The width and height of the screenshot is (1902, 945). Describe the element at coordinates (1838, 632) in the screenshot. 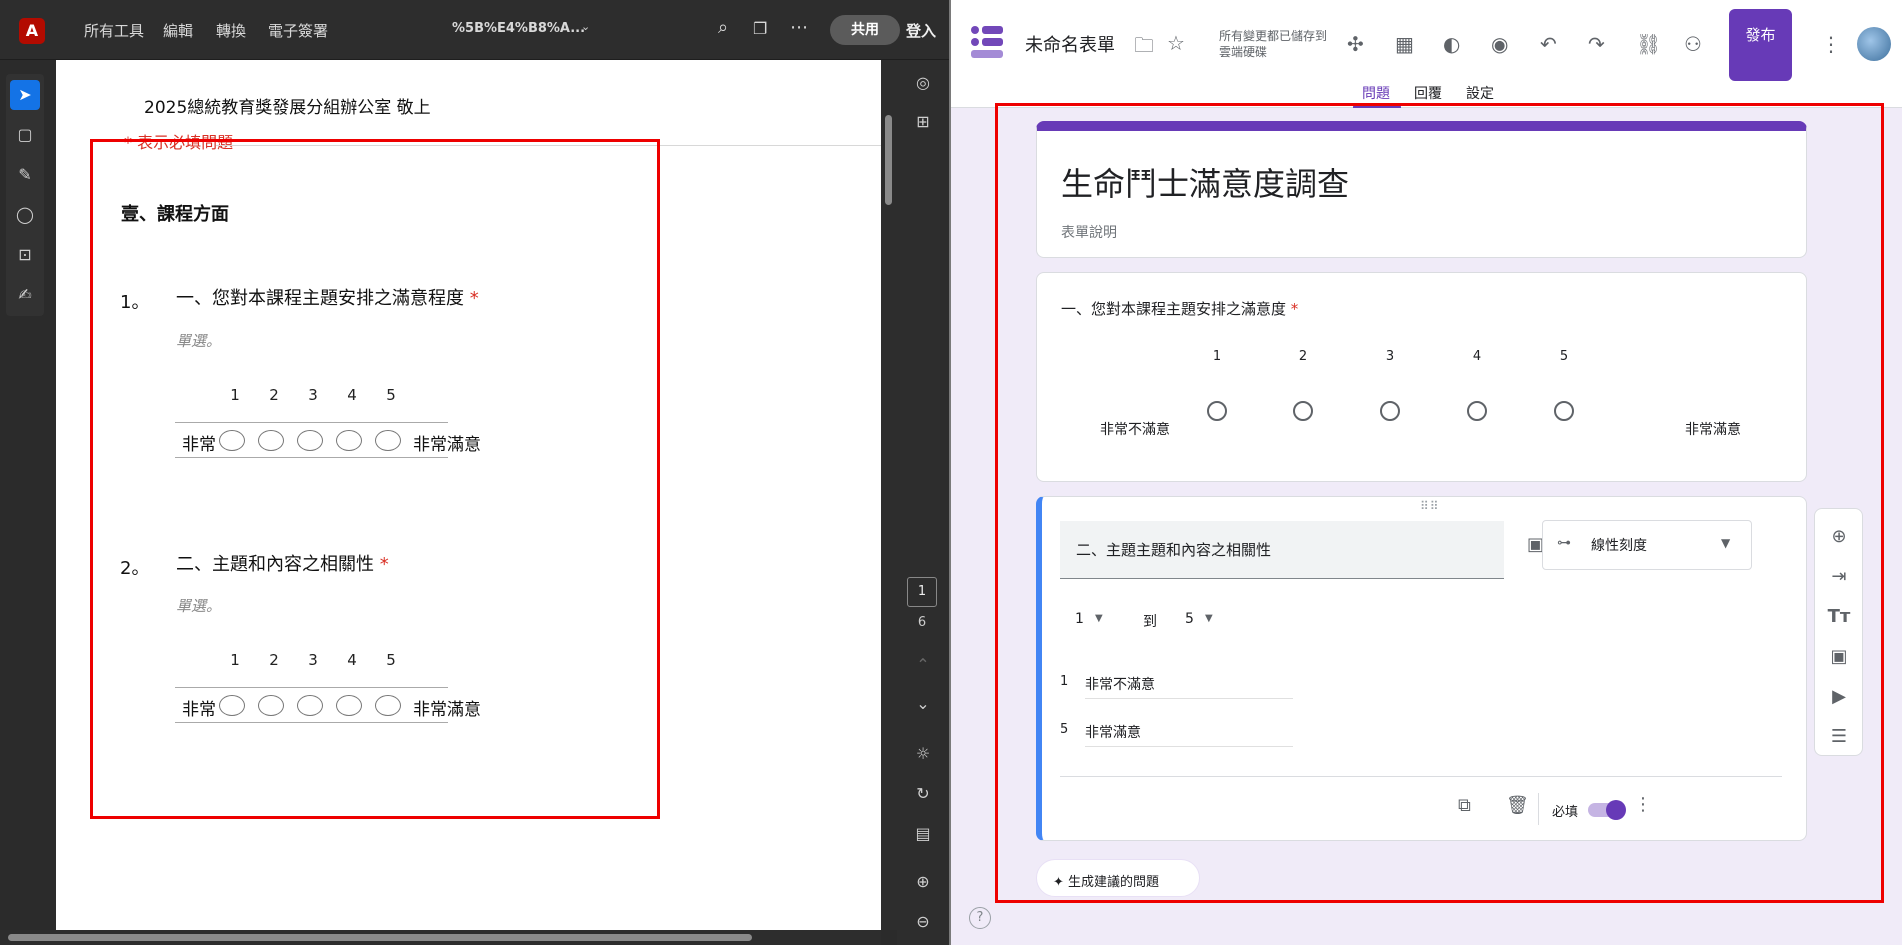

I see `floating-toolbar: ⊕ ⇥ Tт ▣ ▶ ☰` at that location.